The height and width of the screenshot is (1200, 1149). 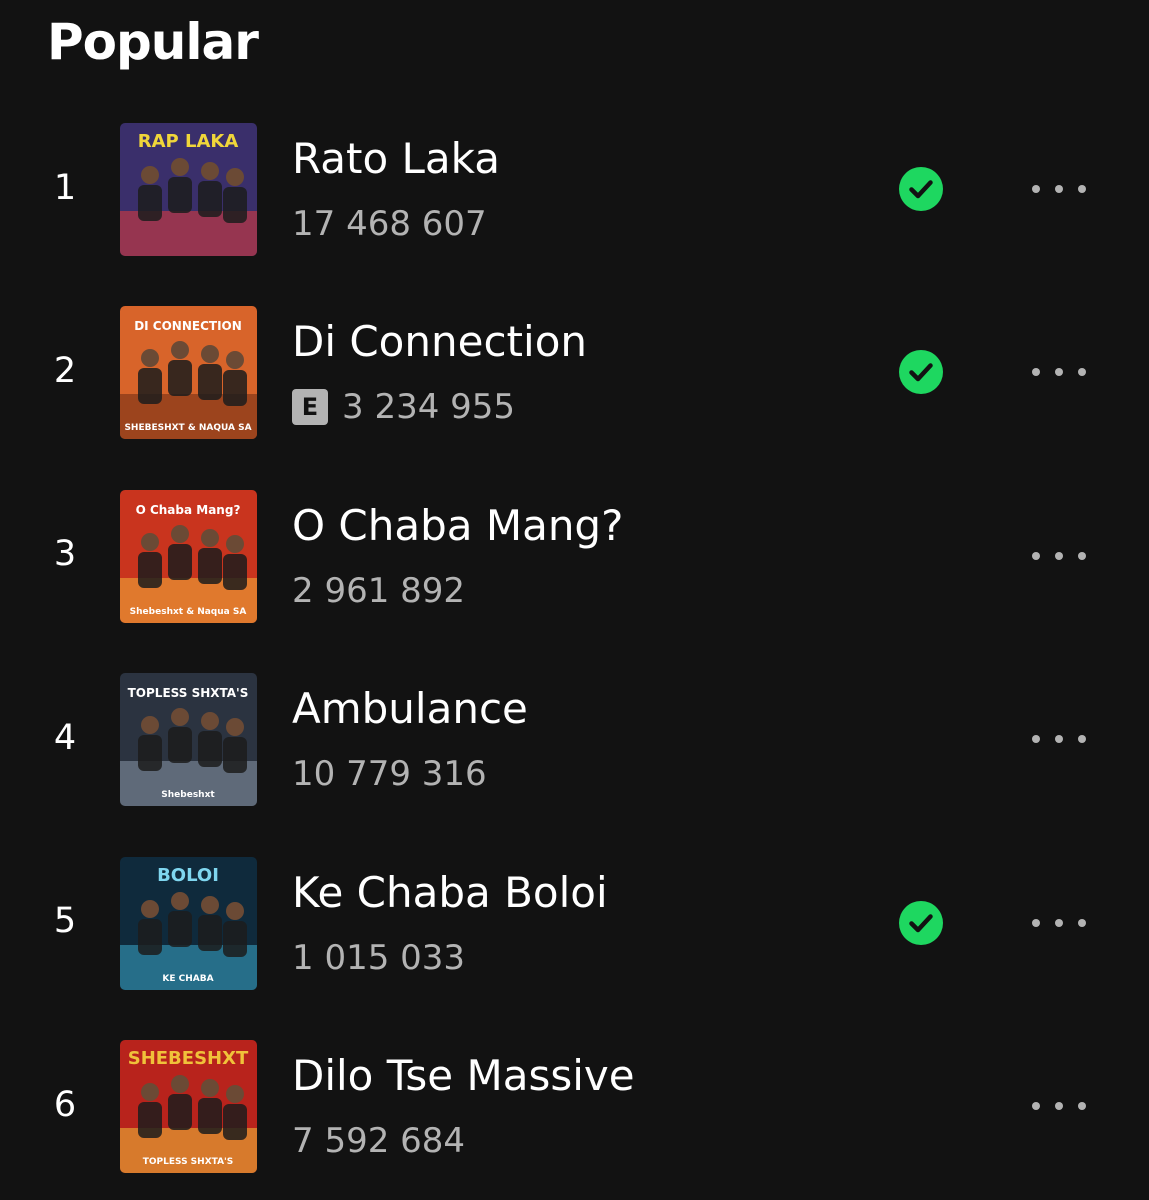 I want to click on album-cover-art: RAP LAKA, so click(x=188, y=189).